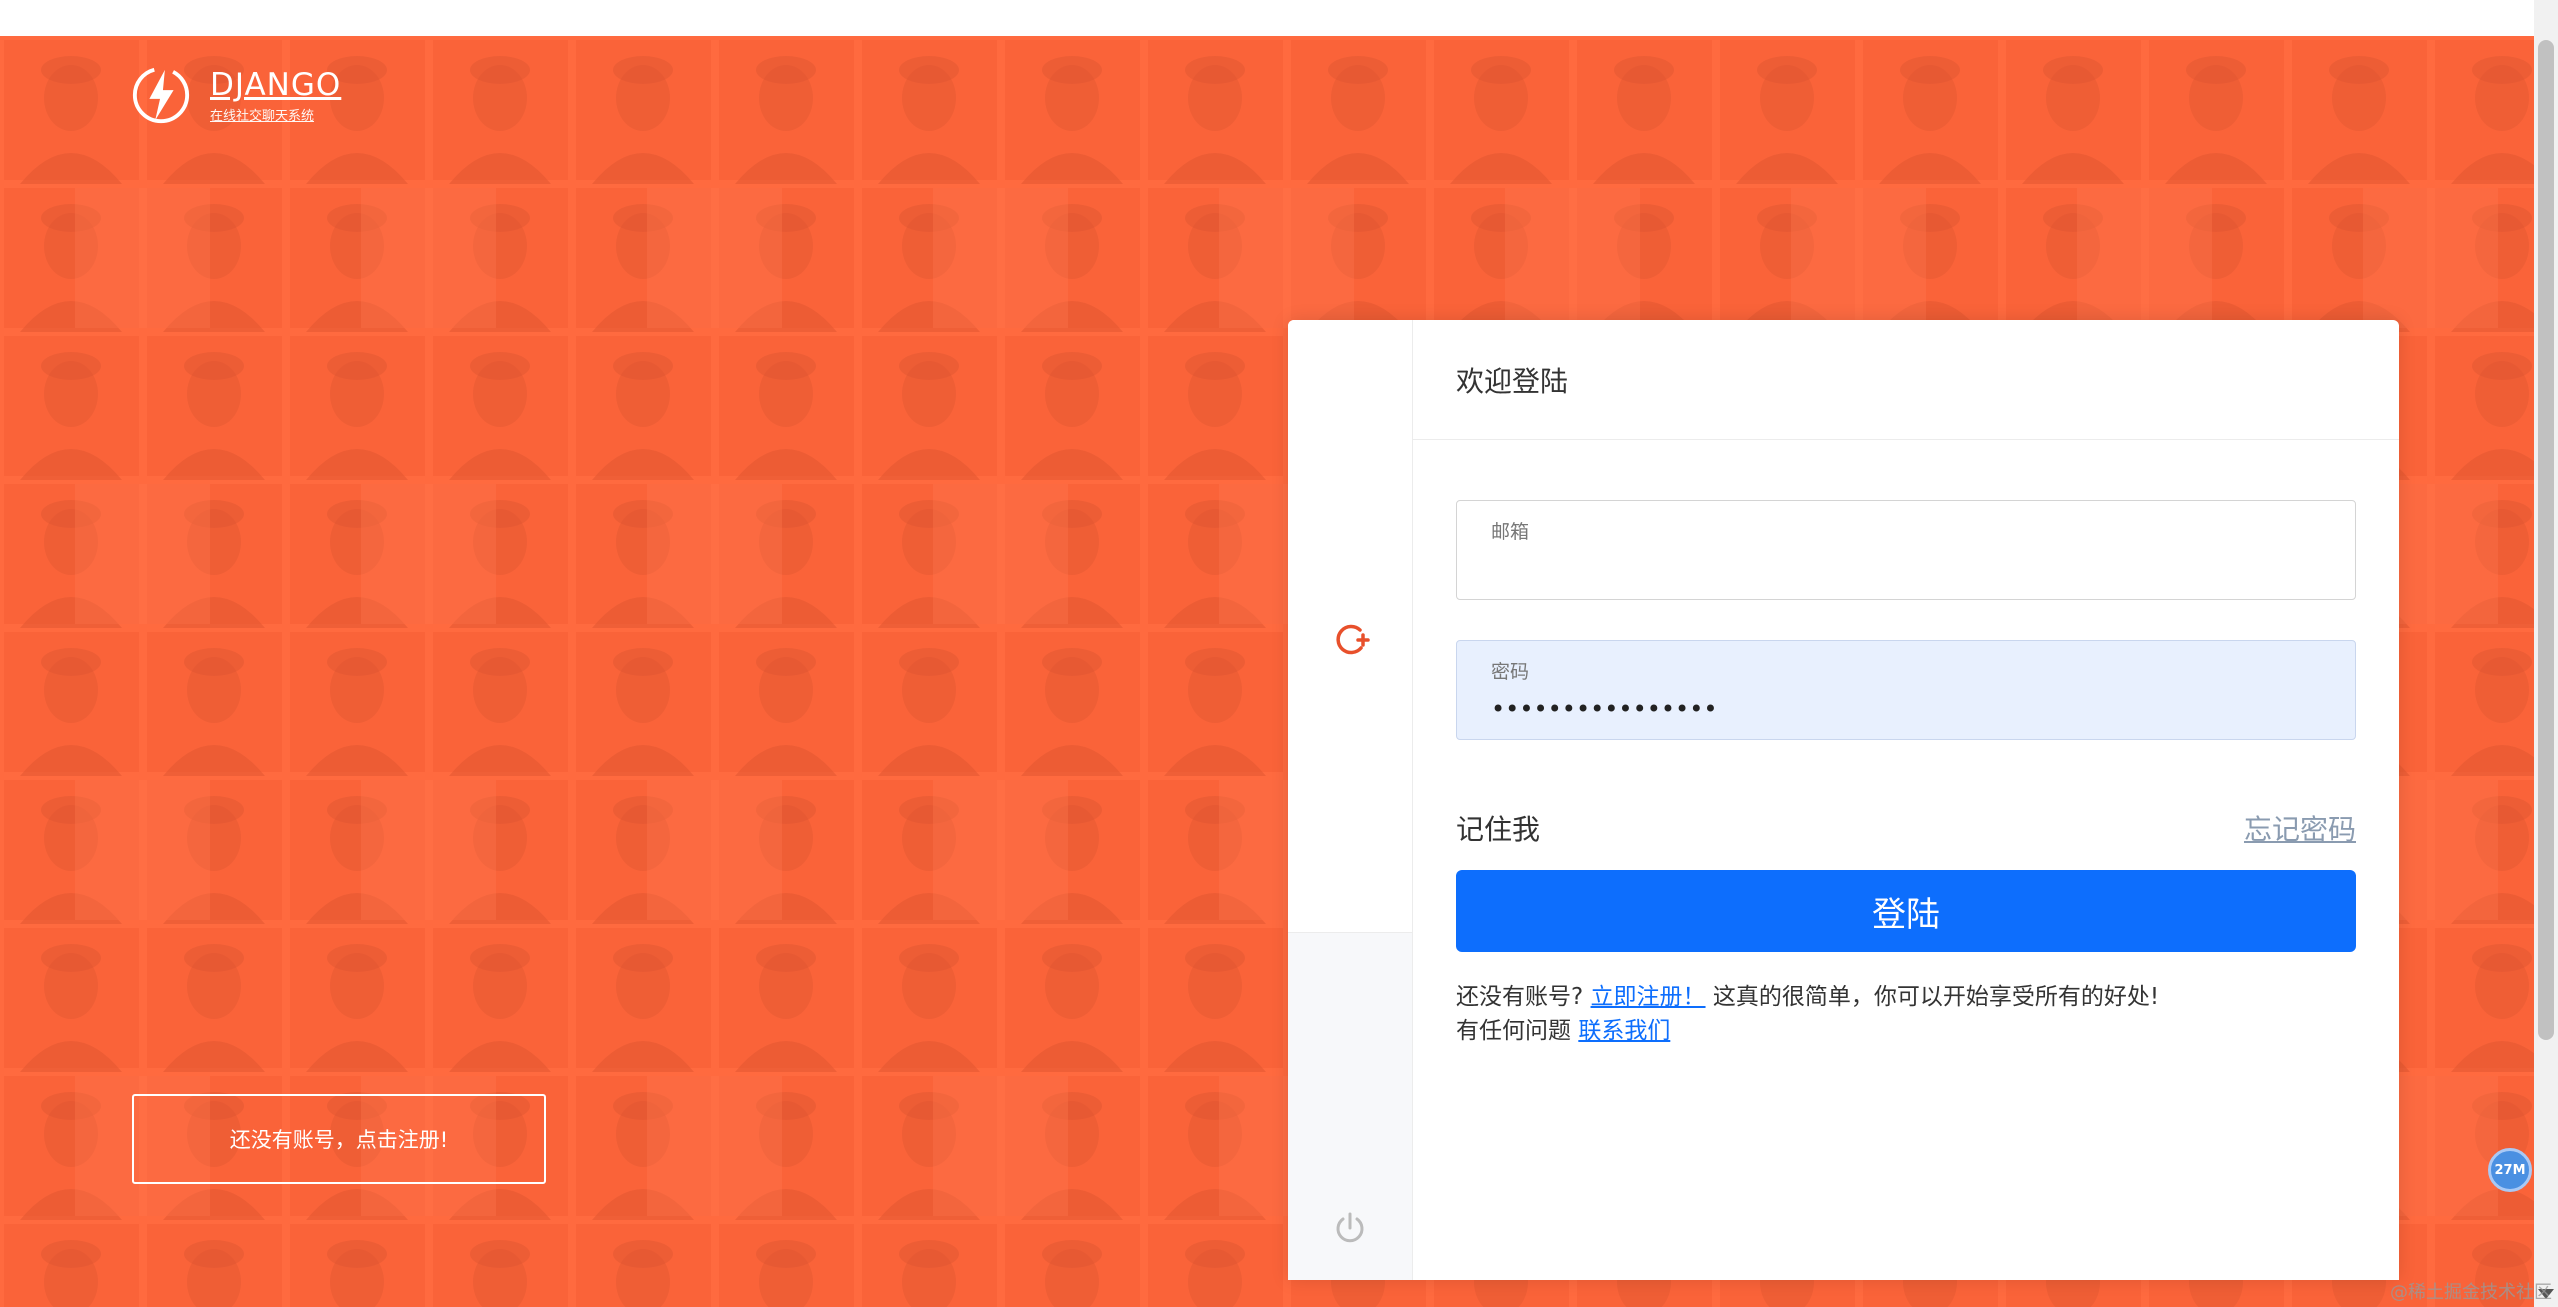 The width and height of the screenshot is (2558, 1307). Describe the element at coordinates (1520, 997) in the screenshot. I see `no-account-text: 还没有账号?` at that location.